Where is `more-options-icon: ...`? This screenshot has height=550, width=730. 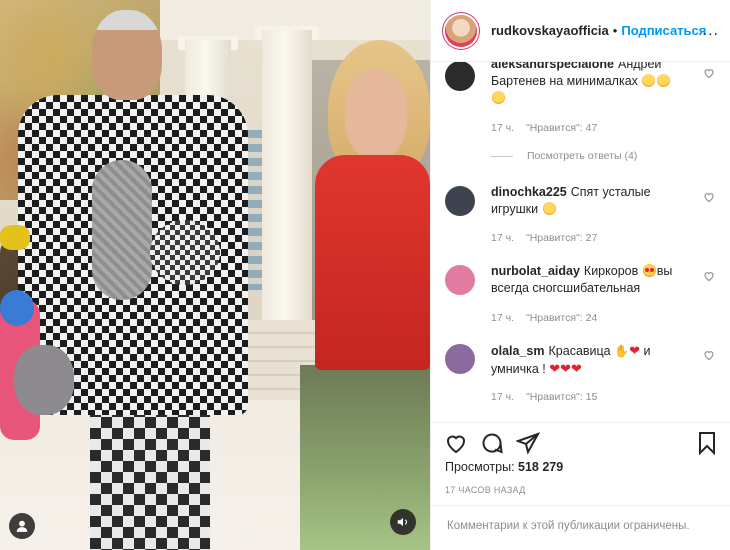 more-options-icon: ... is located at coordinates (711, 31).